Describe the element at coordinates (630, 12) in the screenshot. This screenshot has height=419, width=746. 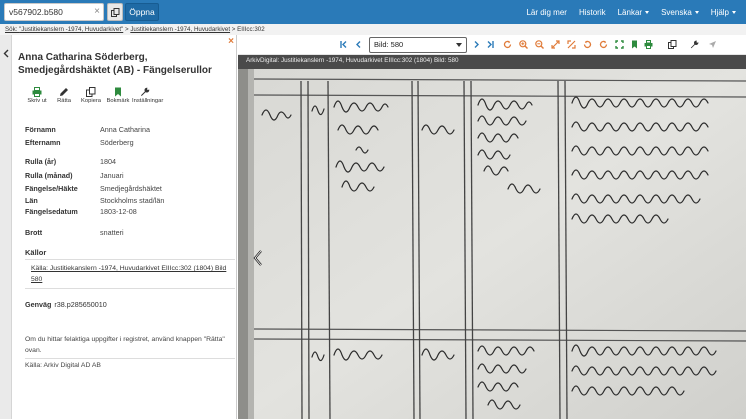
I see `nav-link-label: Länkar` at that location.